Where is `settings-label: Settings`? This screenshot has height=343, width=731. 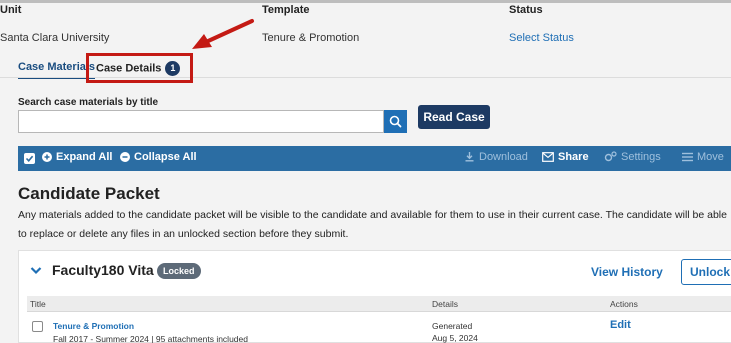
settings-label: Settings is located at coordinates (641, 157).